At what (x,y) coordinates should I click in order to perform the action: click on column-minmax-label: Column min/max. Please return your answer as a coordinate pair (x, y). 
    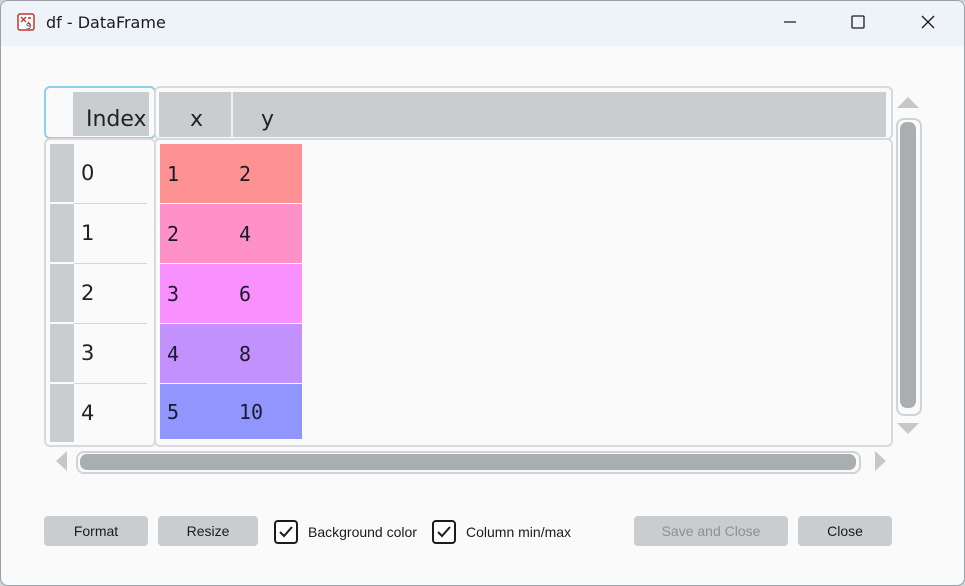
    Looking at the image, I should click on (518, 532).